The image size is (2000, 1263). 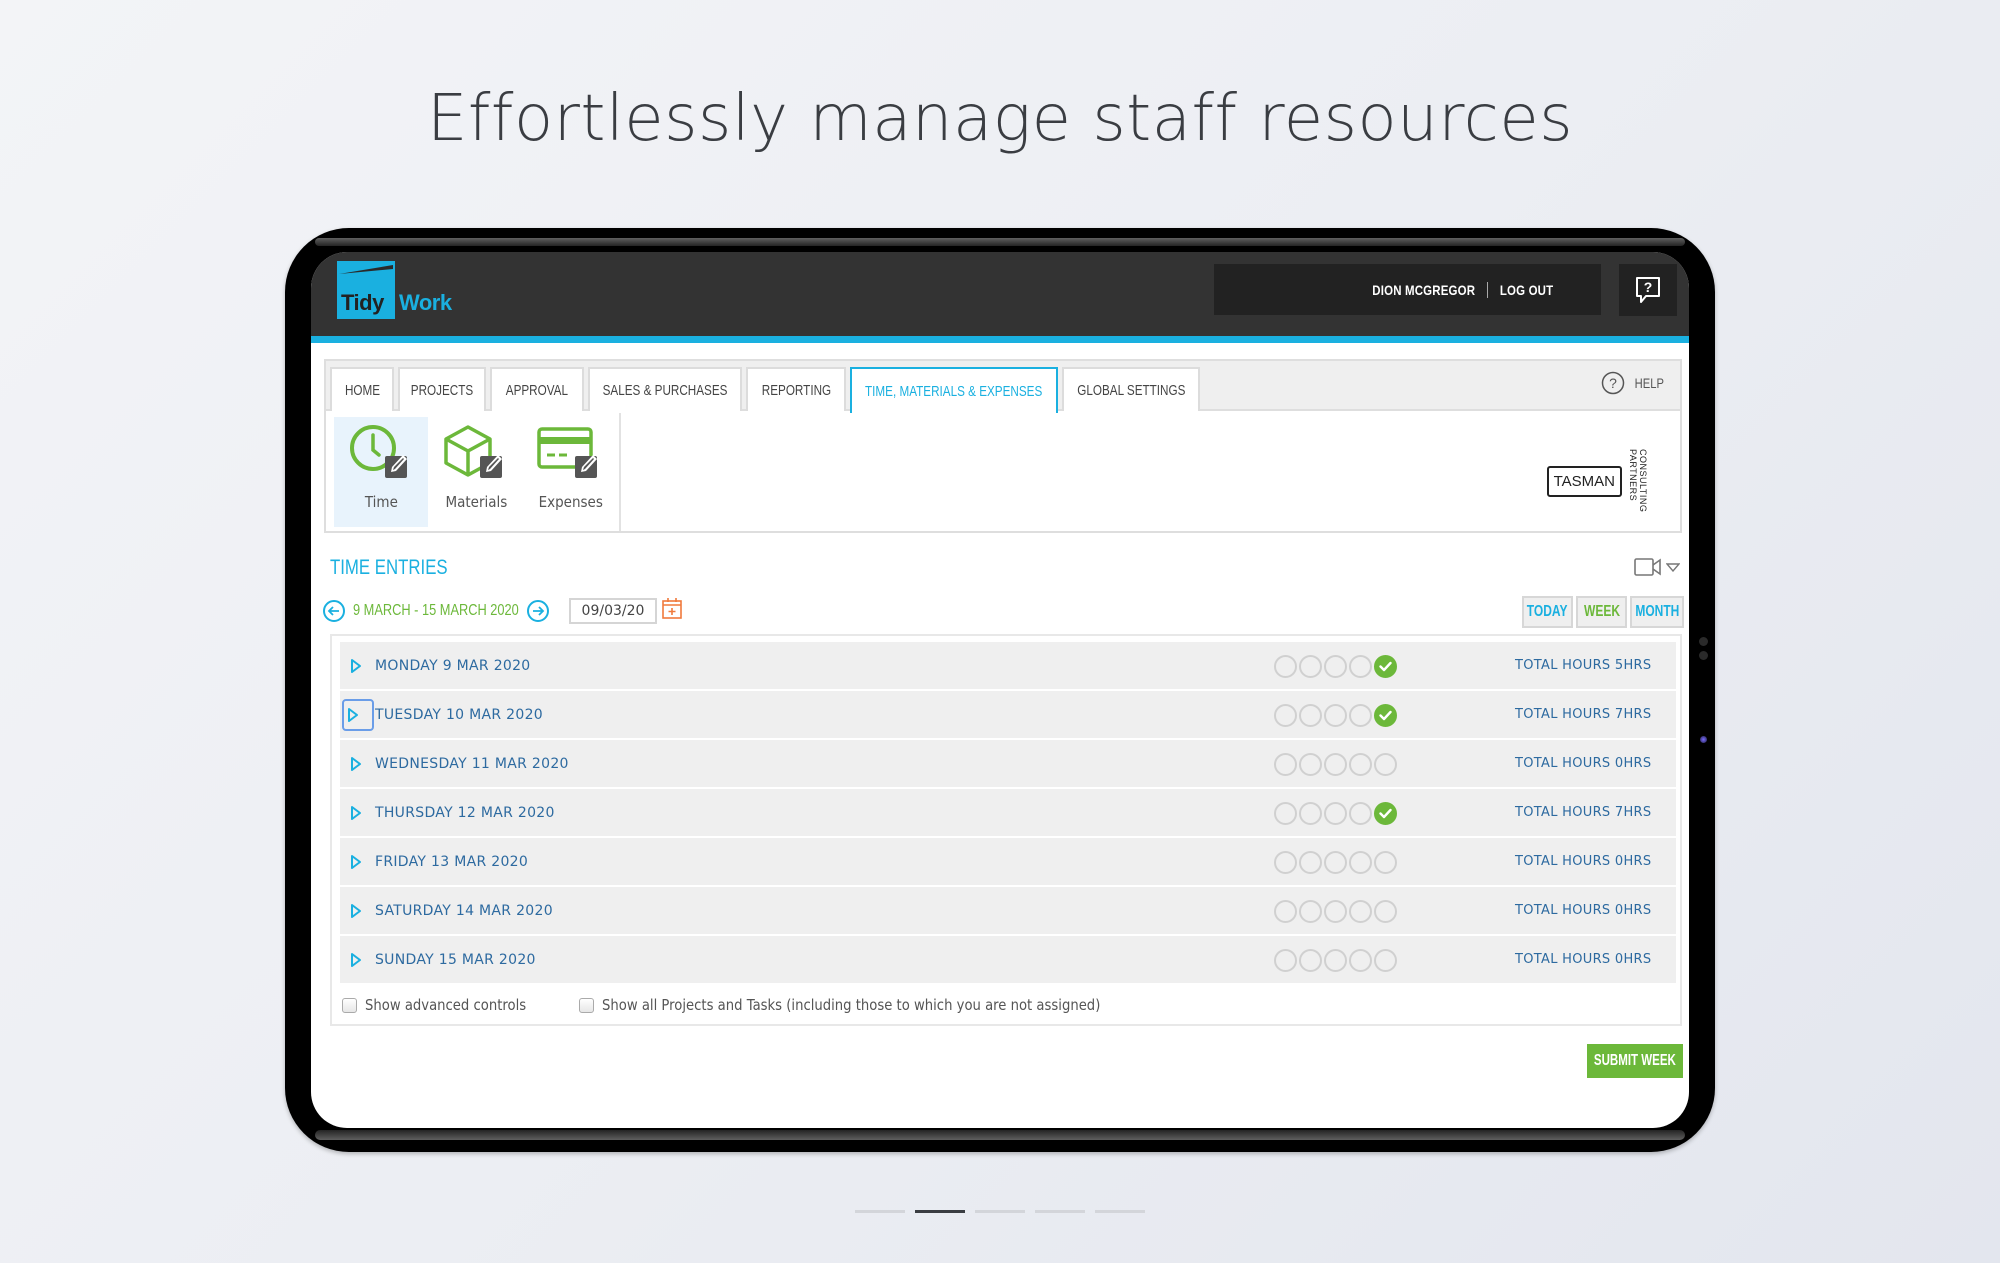 What do you see at coordinates (1634, 383) in the screenshot?
I see `help-link: ? HELP` at bounding box center [1634, 383].